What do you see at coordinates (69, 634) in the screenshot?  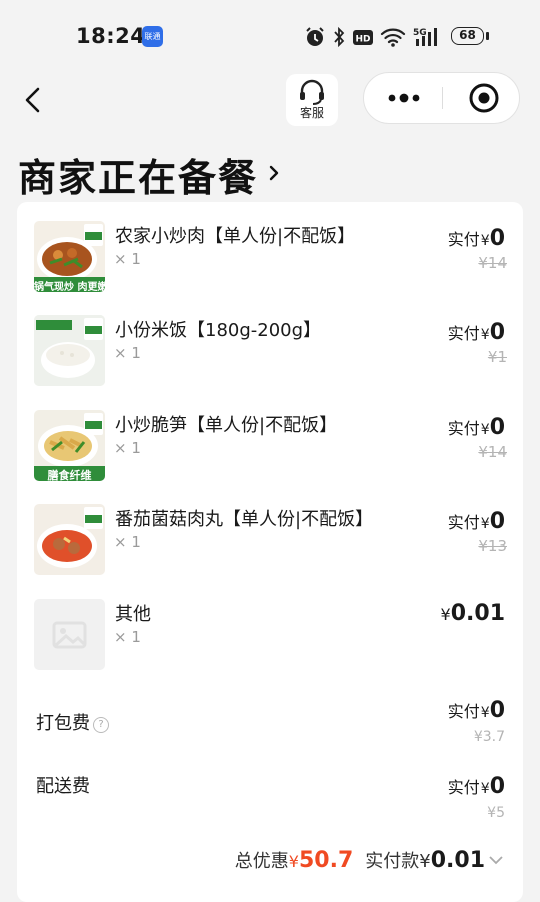 I see `placeholder-image-icon` at bounding box center [69, 634].